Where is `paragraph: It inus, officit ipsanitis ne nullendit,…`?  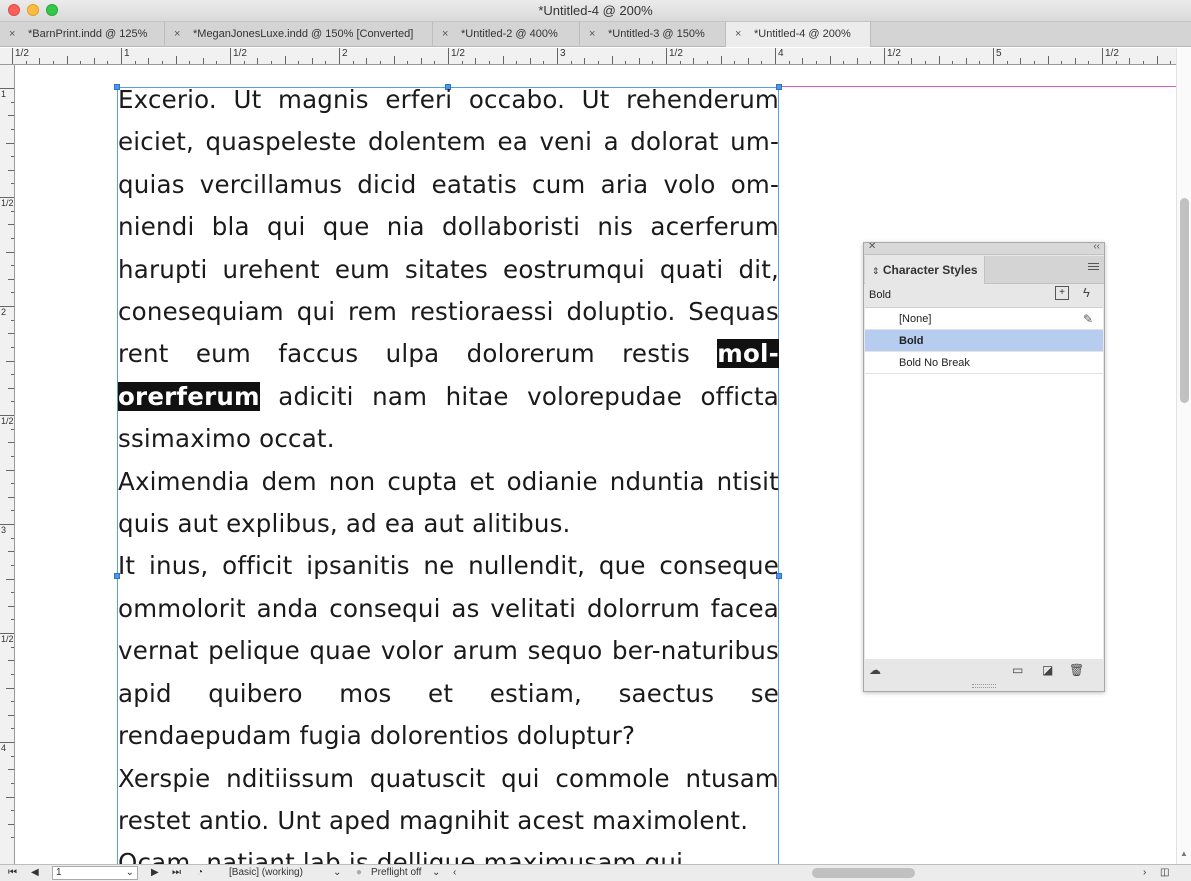 paragraph: It inus, officit ipsanitis ne nullendit,… is located at coordinates (448, 651).